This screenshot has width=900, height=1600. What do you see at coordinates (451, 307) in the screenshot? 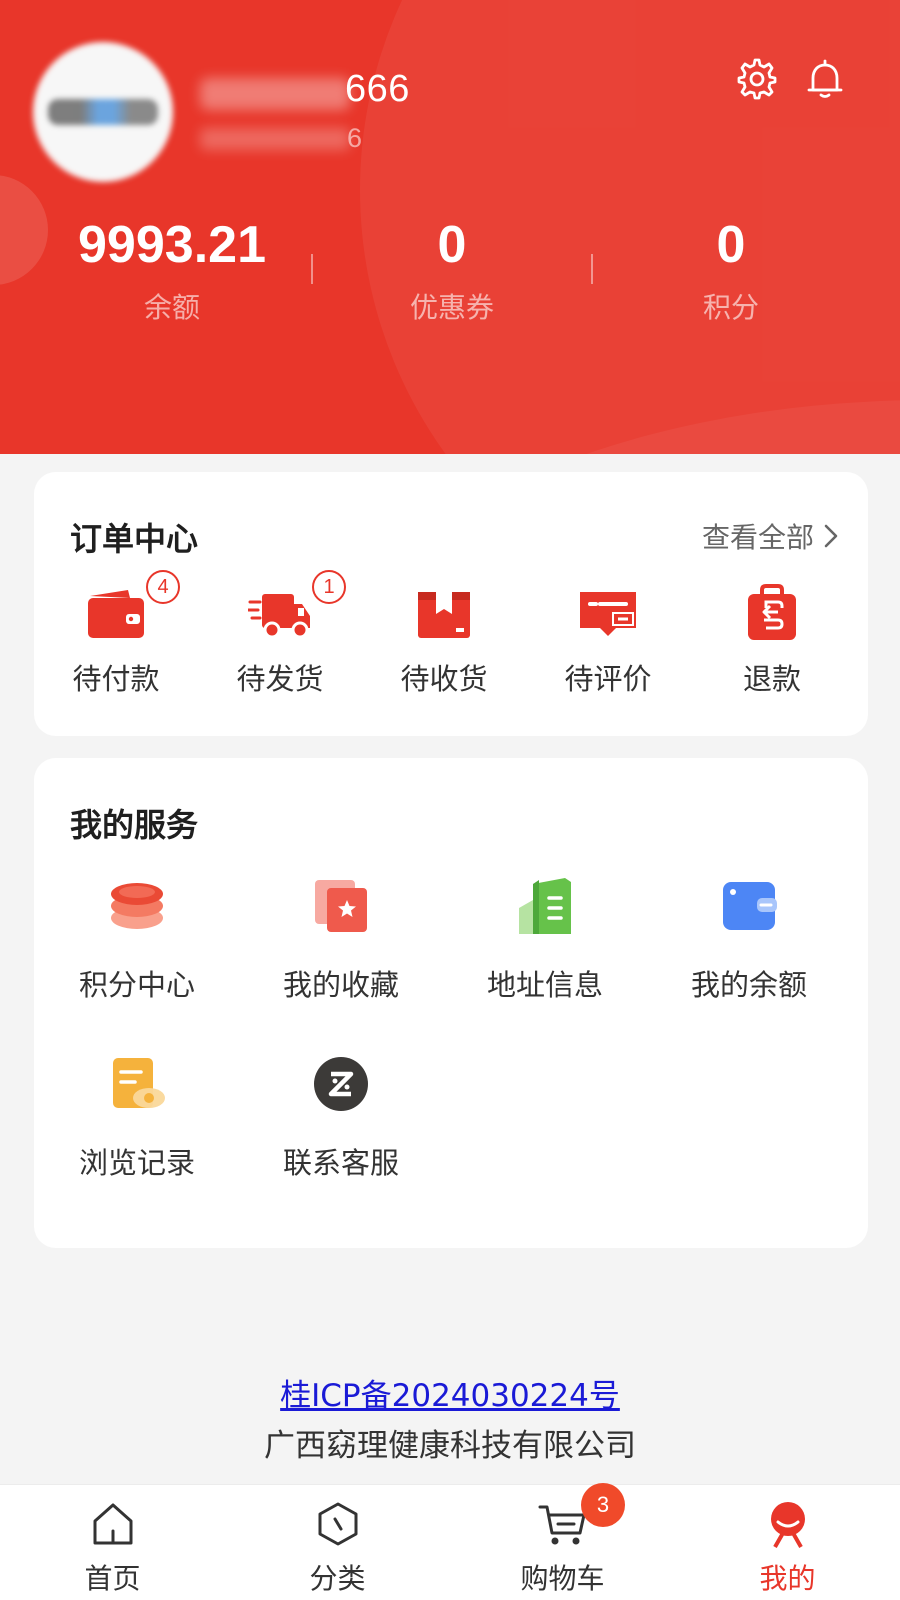
I see `coupons-label: 优惠券` at bounding box center [451, 307].